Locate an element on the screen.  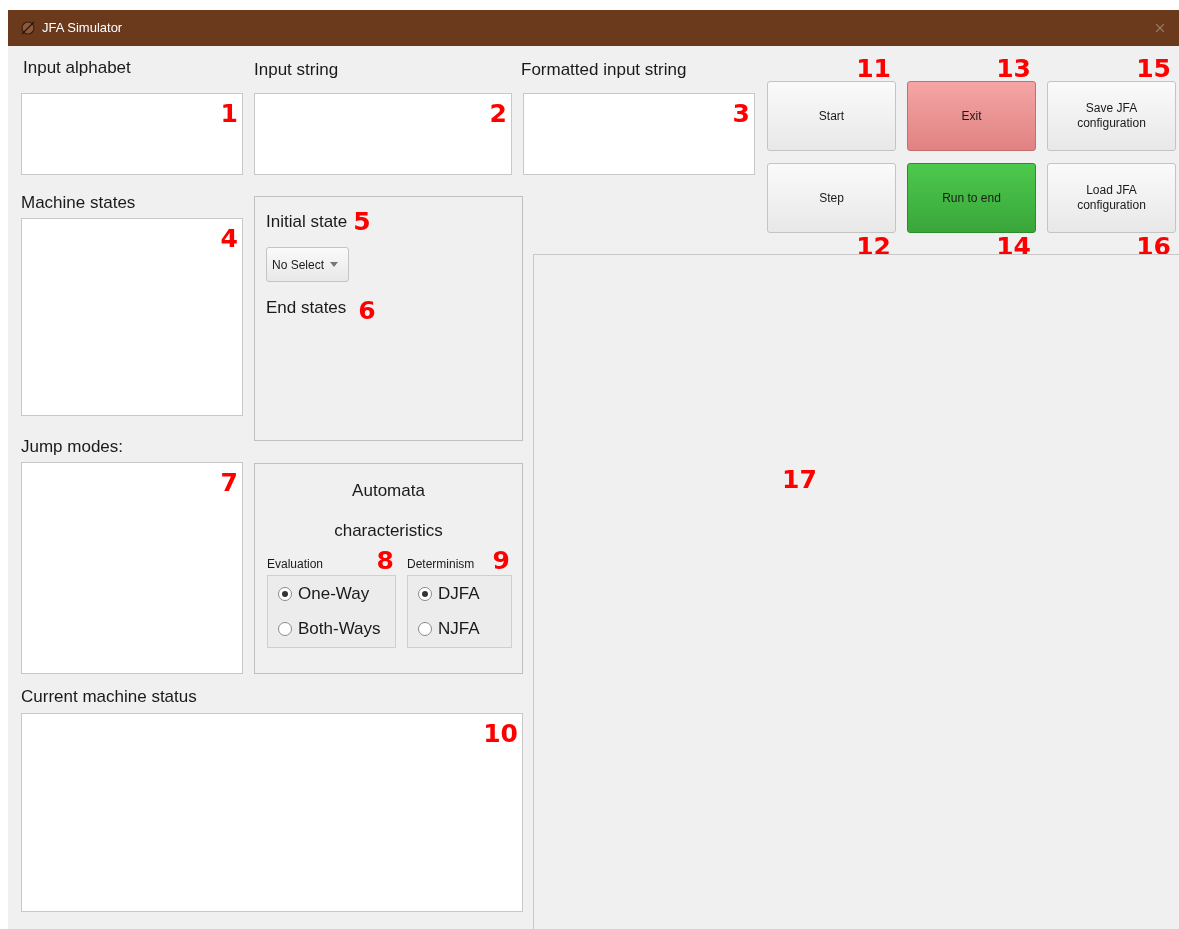
caret-icon is located at coordinates (334, 264).